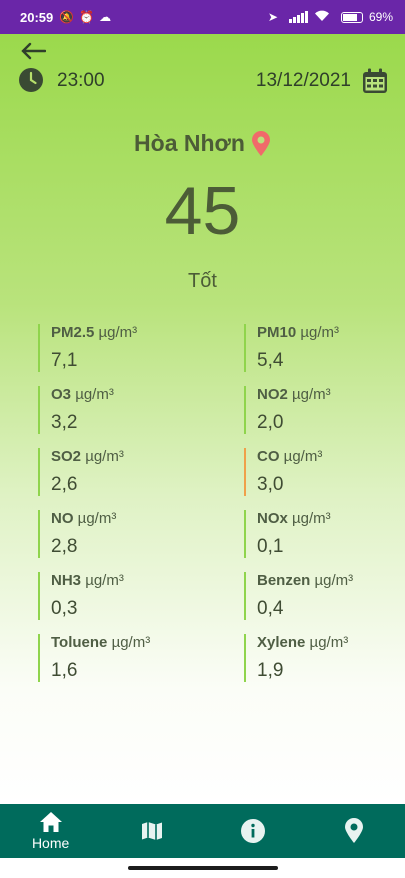 The image size is (405, 878). Describe the element at coordinates (66, 580) in the screenshot. I see `metric-name: NH3` at that location.